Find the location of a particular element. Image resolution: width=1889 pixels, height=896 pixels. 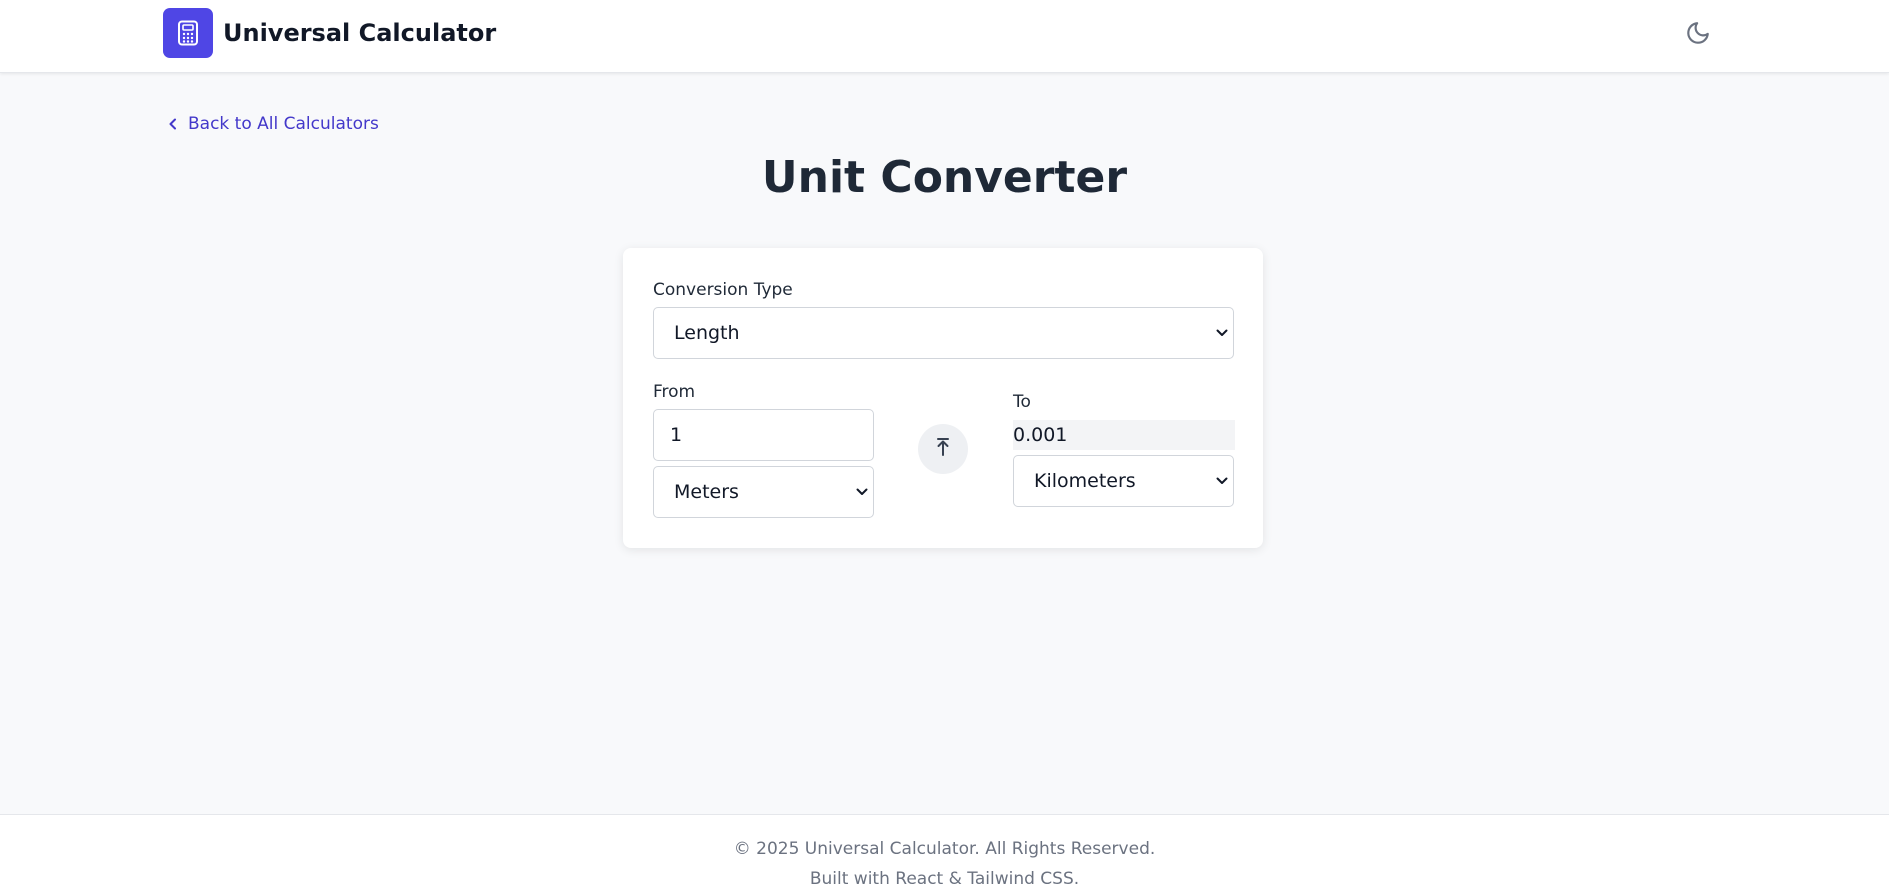

arrow-up-icon is located at coordinates (943, 449).